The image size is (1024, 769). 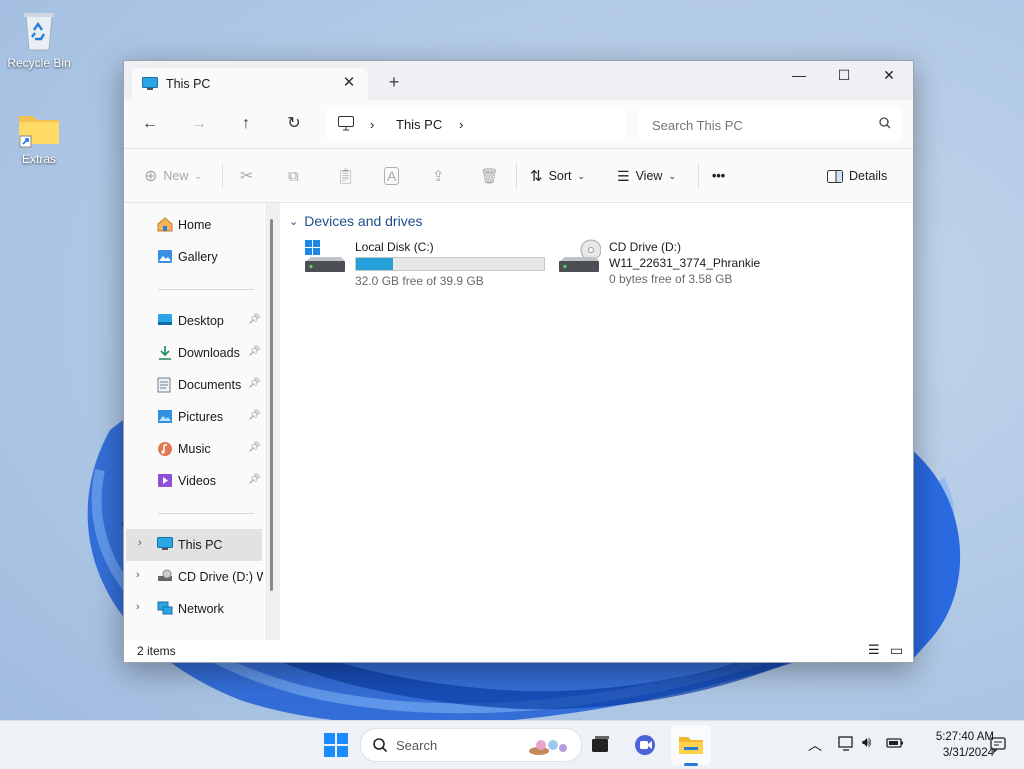 What do you see at coordinates (363, 221) in the screenshot?
I see `group-title: Devices and drives` at bounding box center [363, 221].